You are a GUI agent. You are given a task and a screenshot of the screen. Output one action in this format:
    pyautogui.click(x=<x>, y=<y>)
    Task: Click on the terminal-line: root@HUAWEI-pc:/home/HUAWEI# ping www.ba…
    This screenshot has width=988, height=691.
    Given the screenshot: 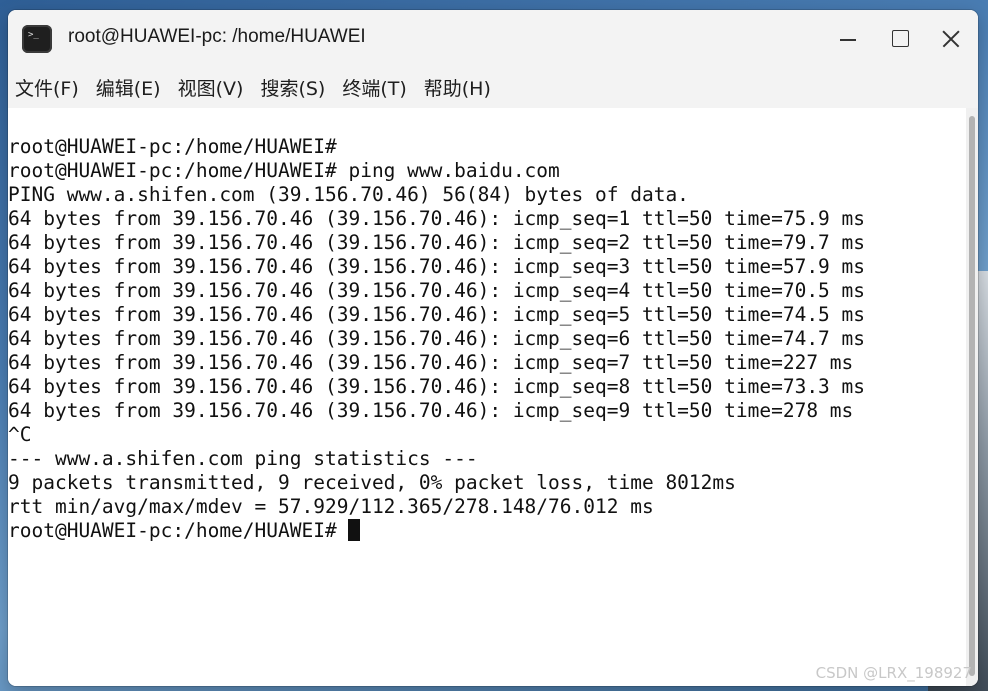 What is the action you would take?
    pyautogui.click(x=284, y=170)
    